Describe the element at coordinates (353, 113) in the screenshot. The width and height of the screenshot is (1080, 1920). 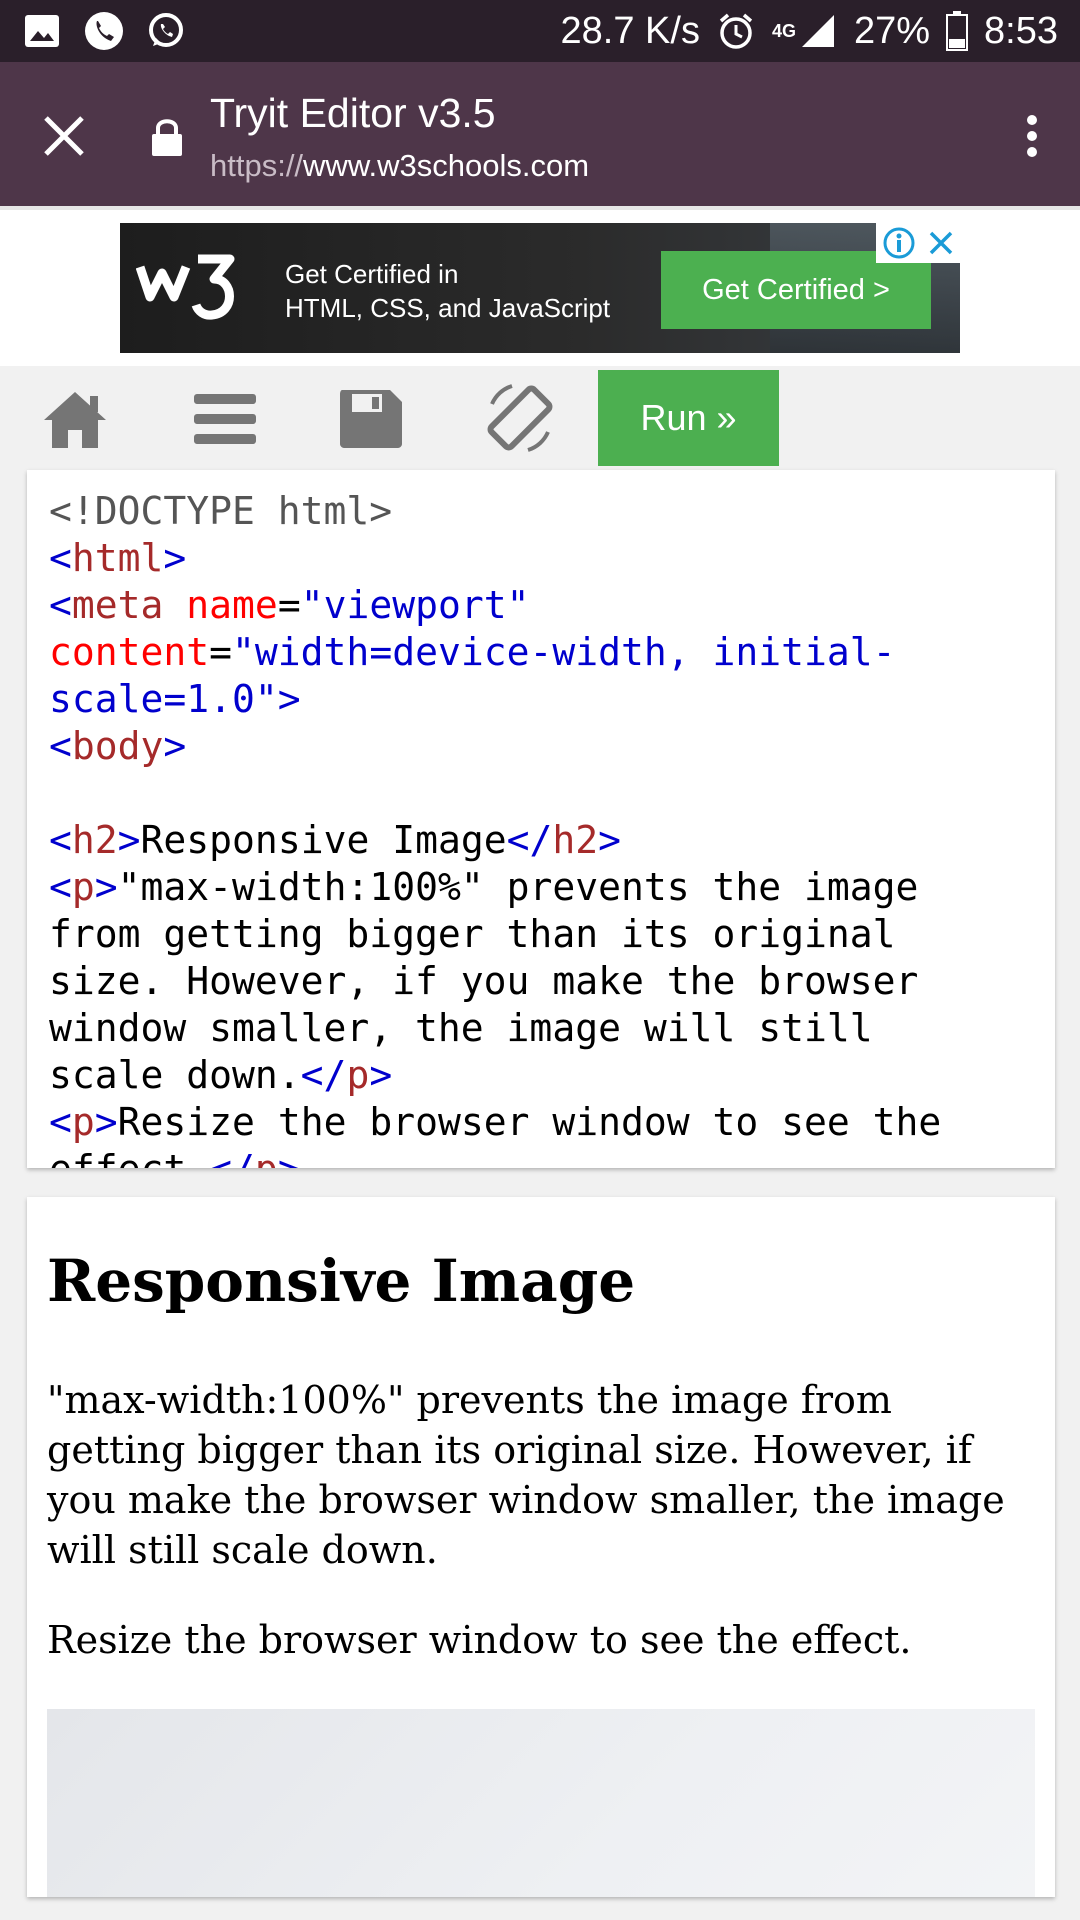
I see `page-title: Tryit Editor v3.5` at that location.